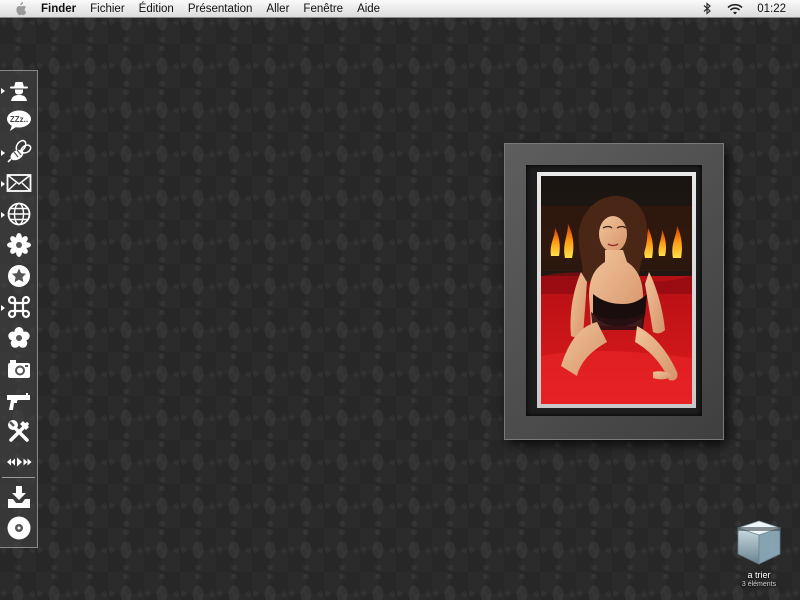 The width and height of the screenshot is (800, 600). I want to click on spy-agent-icon, so click(19, 91).